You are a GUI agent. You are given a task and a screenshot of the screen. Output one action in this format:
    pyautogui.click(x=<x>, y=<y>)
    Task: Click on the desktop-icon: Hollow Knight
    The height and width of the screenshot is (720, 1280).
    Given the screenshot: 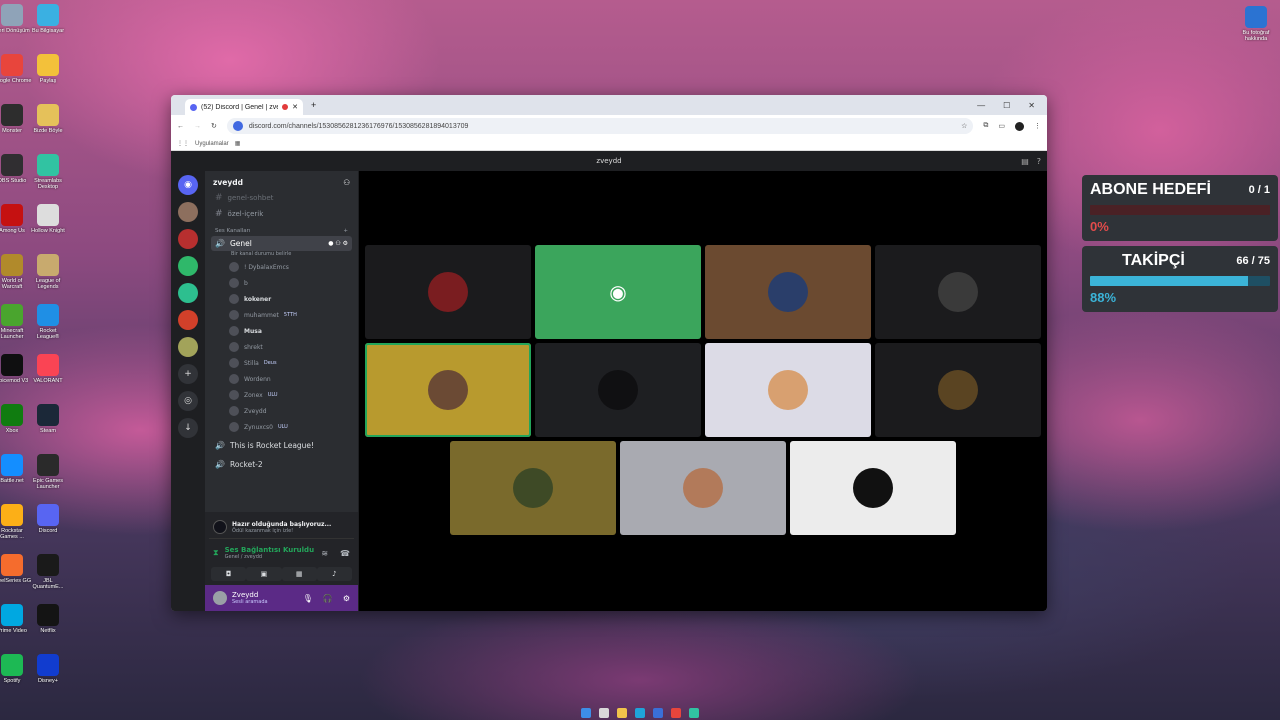 What is the action you would take?
    pyautogui.click(x=48, y=219)
    